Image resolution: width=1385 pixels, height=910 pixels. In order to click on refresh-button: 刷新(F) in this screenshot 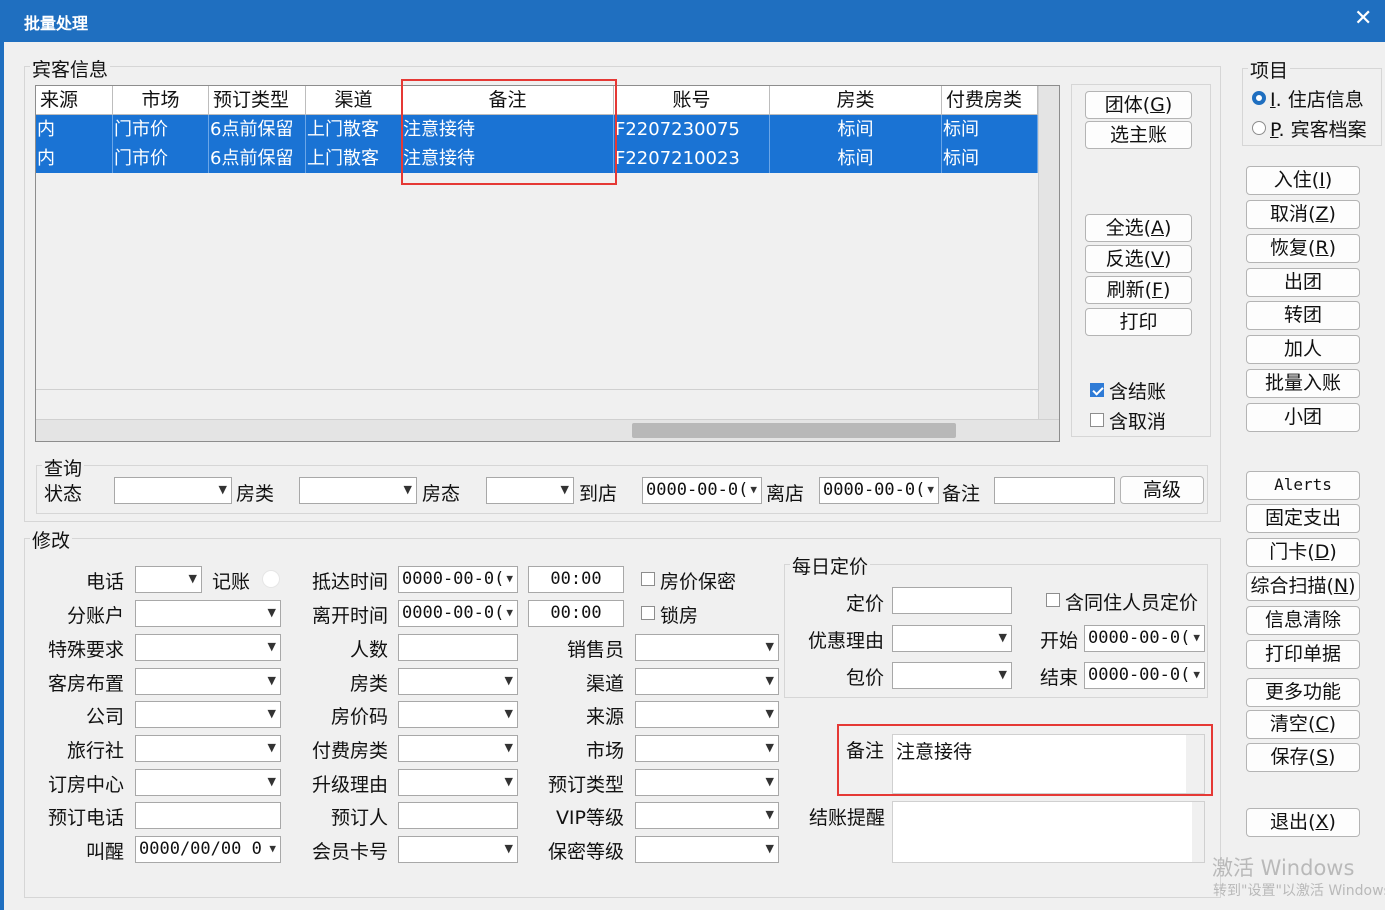, I will do `click(1138, 290)`.